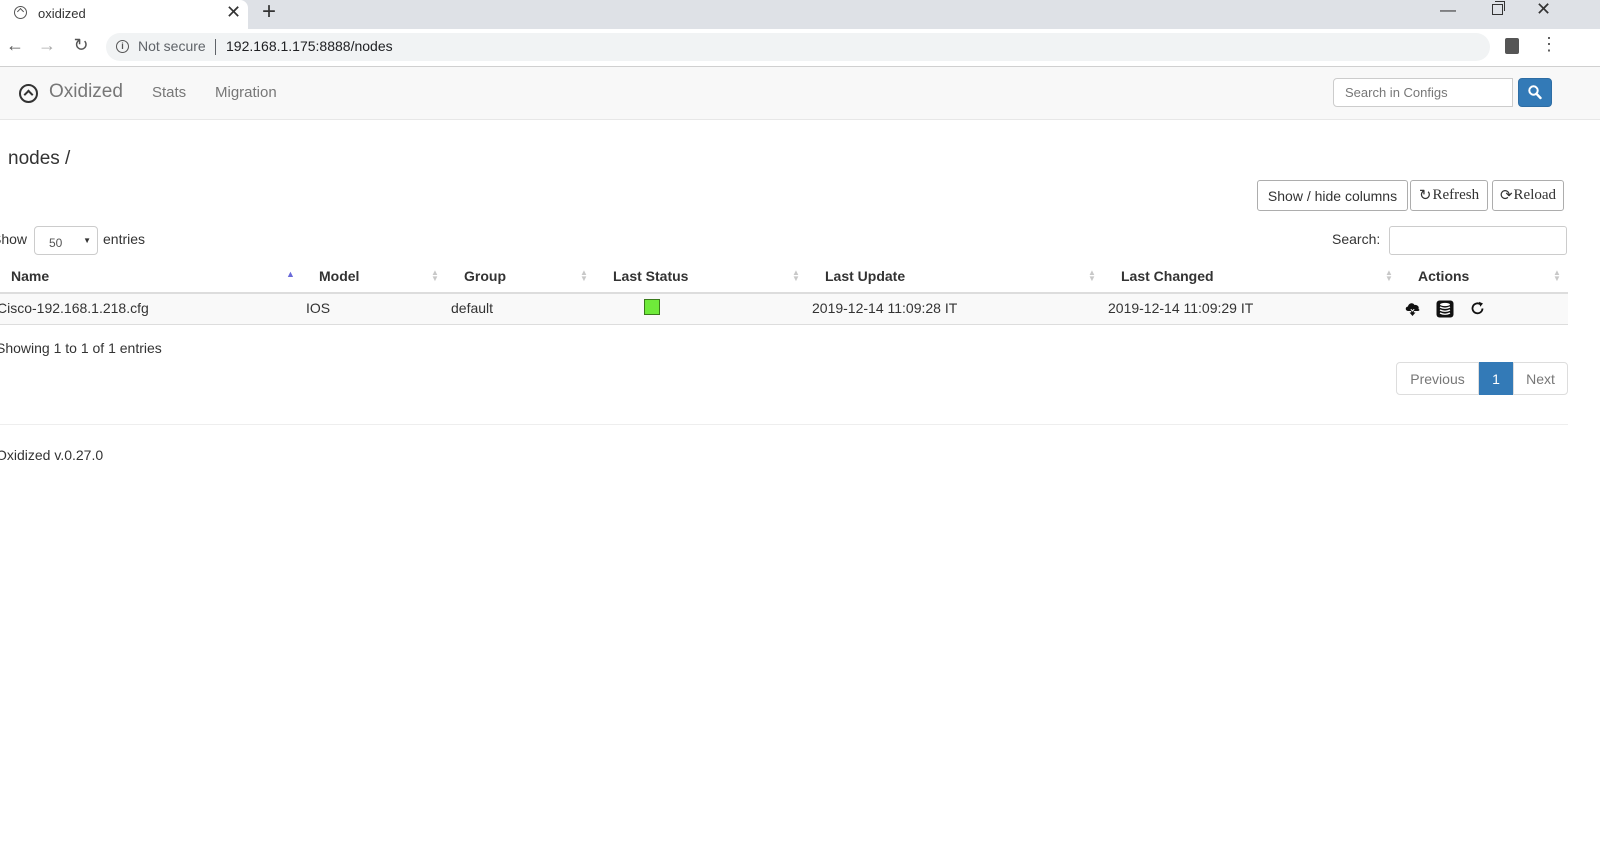 This screenshot has height=853, width=1600. What do you see at coordinates (1540, 378) in the screenshot?
I see `pagination-next: Next` at bounding box center [1540, 378].